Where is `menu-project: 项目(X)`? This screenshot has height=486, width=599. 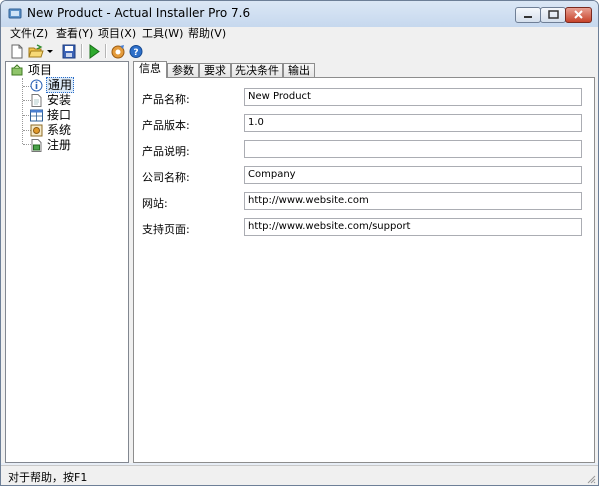 menu-project: 项目(X) is located at coordinates (117, 34).